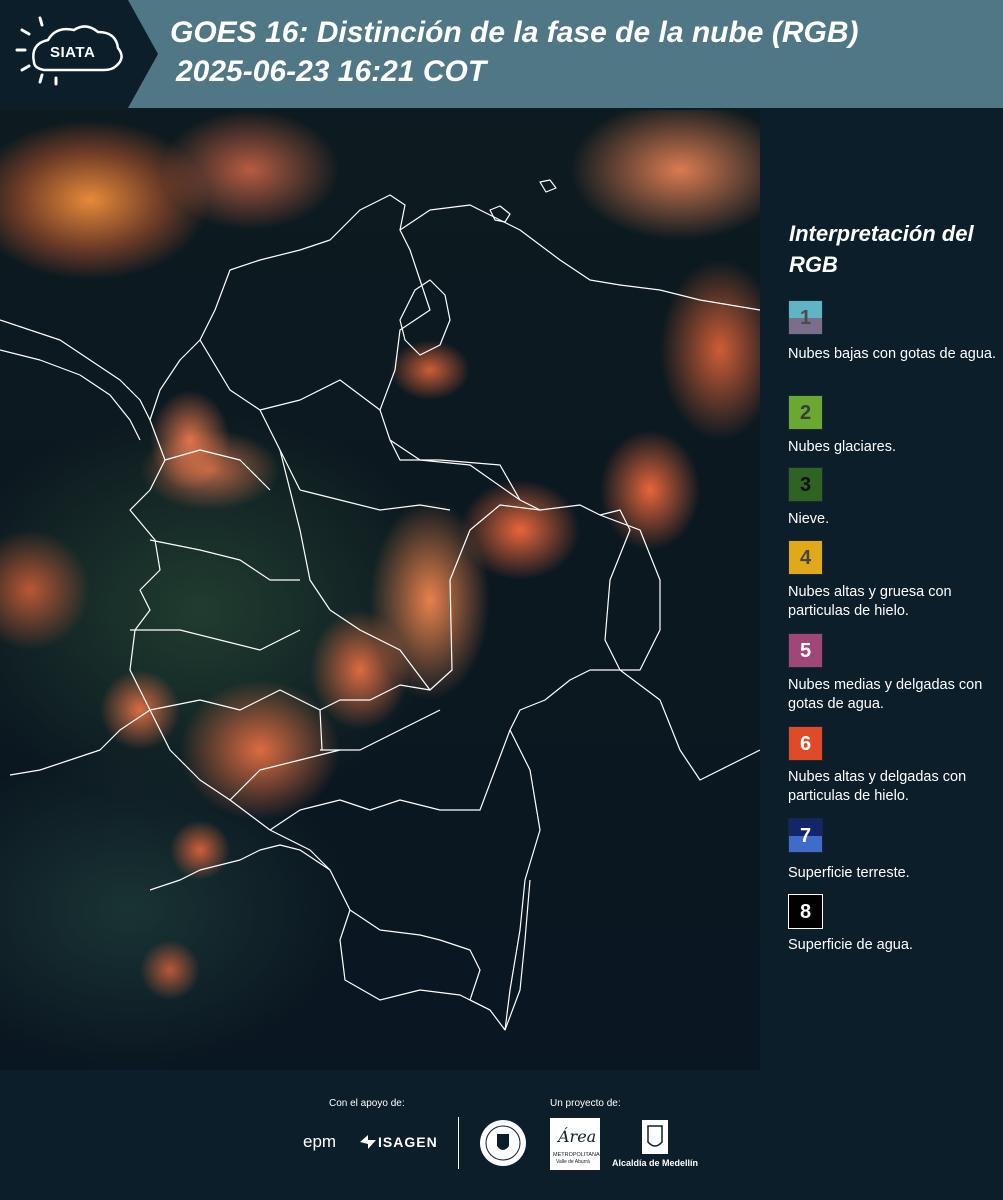  Describe the element at coordinates (368, 1142) in the screenshot. I see `isagen-icon` at that location.